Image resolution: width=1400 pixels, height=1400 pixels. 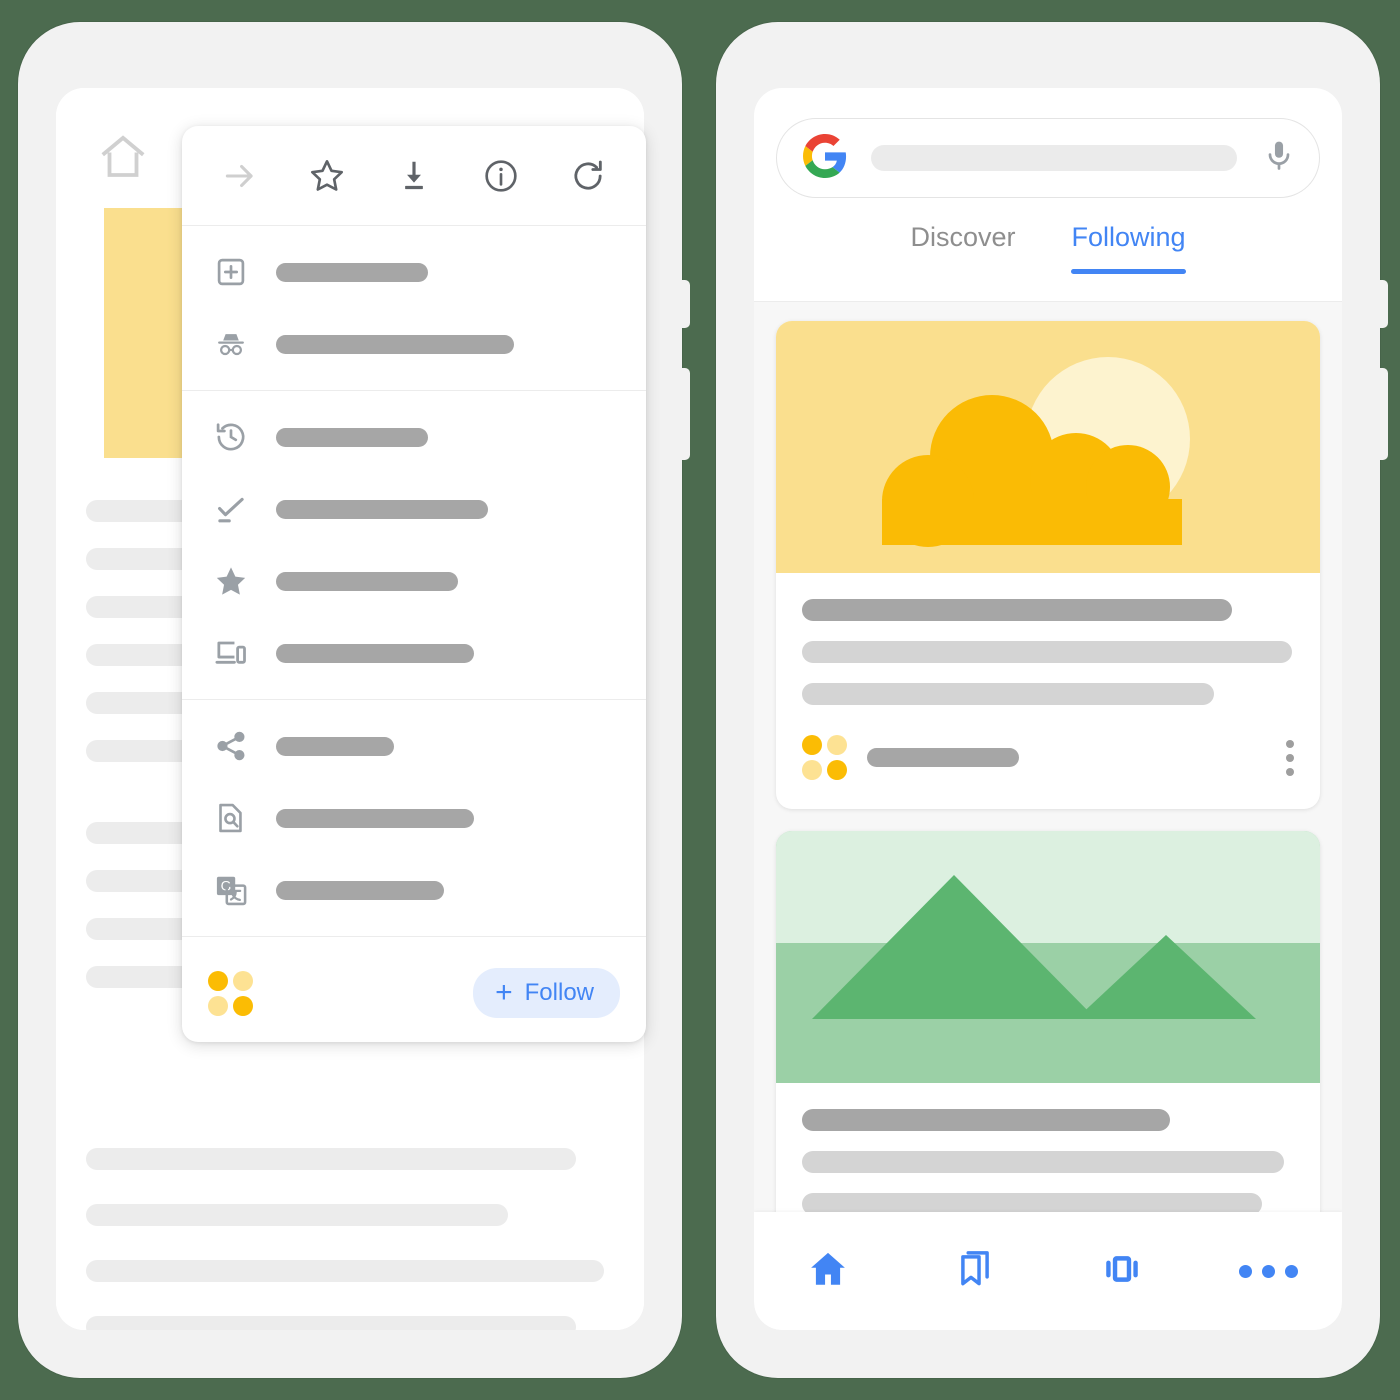 I want to click on menu-item-desktop-site, so click(x=414, y=653).